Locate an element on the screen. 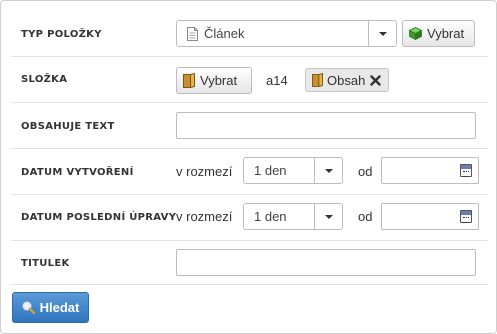 This screenshot has width=497, height=334. contains-text-input is located at coordinates (326, 125).